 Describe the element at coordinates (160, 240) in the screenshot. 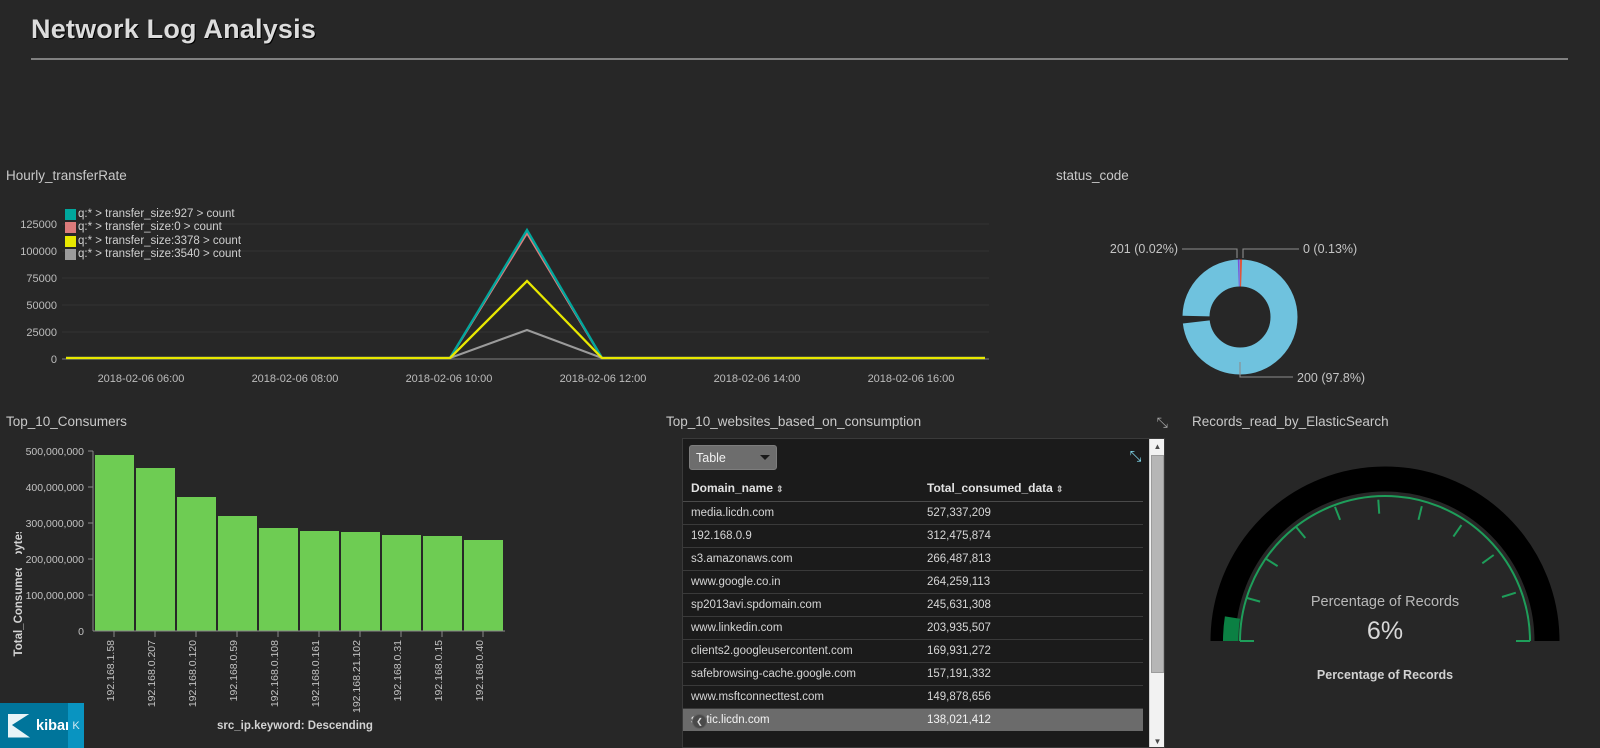

I see `legend-label: q:* > transfer_size:3378 > count` at that location.